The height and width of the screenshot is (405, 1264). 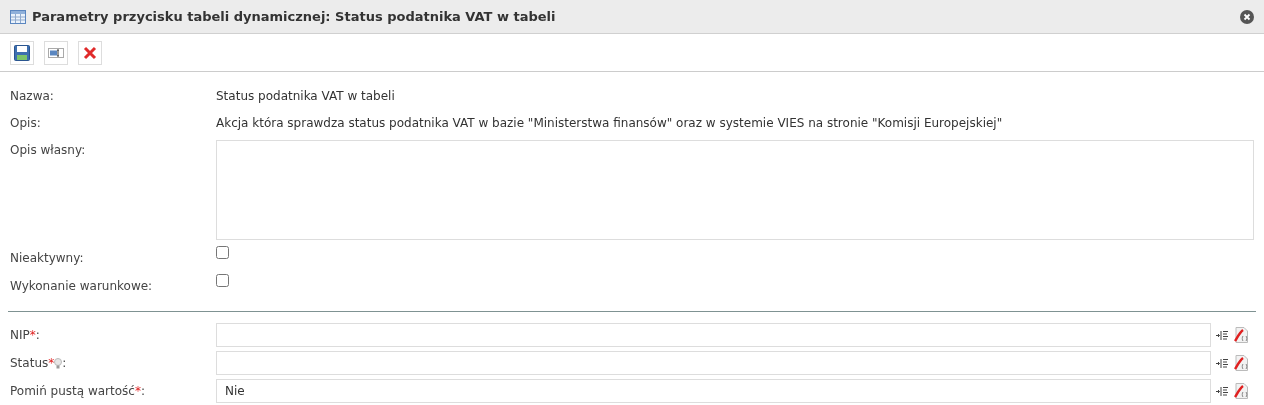 What do you see at coordinates (713, 391) in the screenshot?
I see `input-field: Nie` at bounding box center [713, 391].